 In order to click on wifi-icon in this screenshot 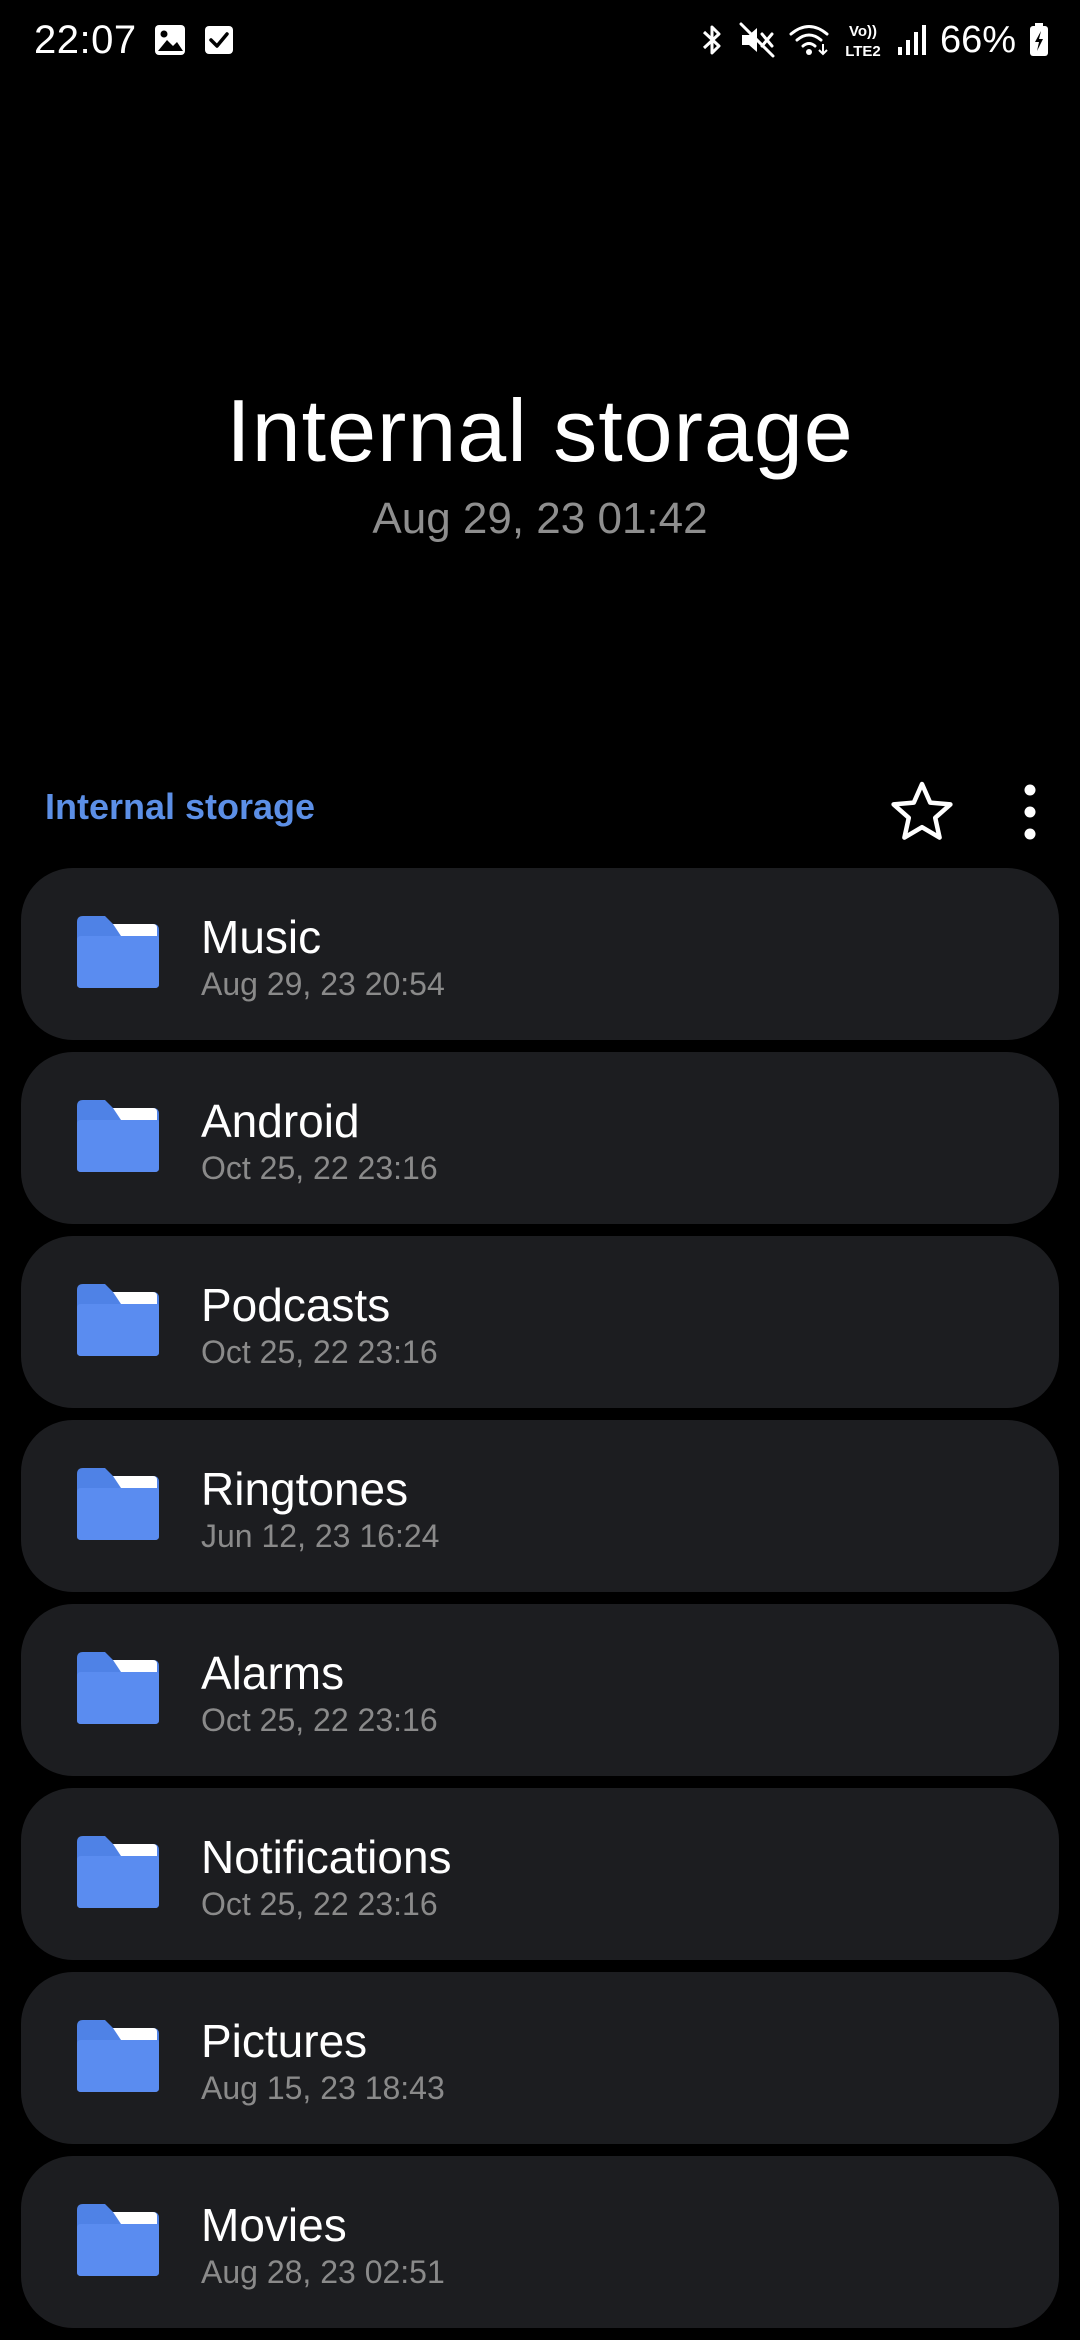, I will do `click(809, 40)`.